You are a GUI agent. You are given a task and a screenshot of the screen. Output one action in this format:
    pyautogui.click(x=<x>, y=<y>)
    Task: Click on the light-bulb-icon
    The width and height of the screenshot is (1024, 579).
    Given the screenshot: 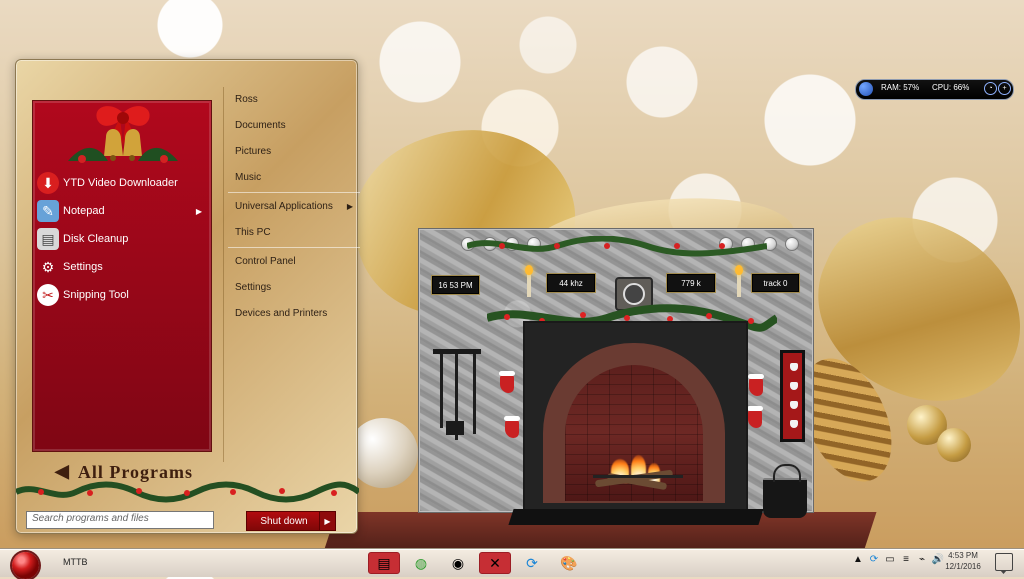 What is the action you would take?
    pyautogui.click(x=792, y=244)
    